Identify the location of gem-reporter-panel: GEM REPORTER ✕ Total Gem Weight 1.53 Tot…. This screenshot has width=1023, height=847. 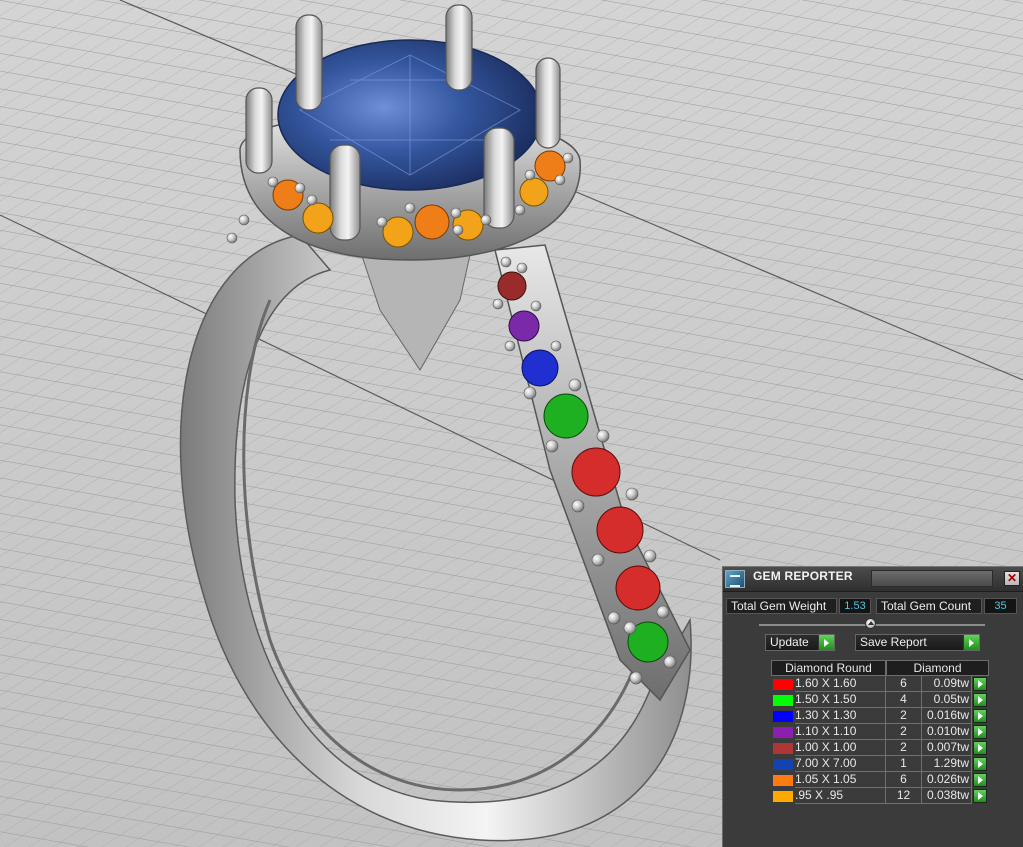
(872, 706).